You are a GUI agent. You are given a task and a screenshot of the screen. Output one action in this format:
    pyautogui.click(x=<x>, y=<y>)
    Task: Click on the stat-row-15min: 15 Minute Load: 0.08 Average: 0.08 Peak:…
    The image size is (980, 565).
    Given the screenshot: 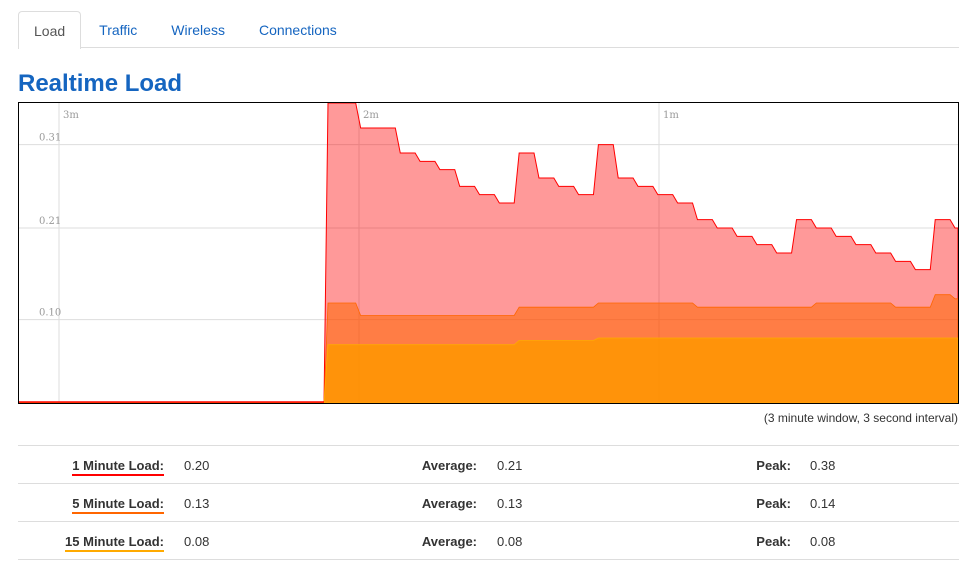 What is the action you would take?
    pyautogui.click(x=488, y=541)
    